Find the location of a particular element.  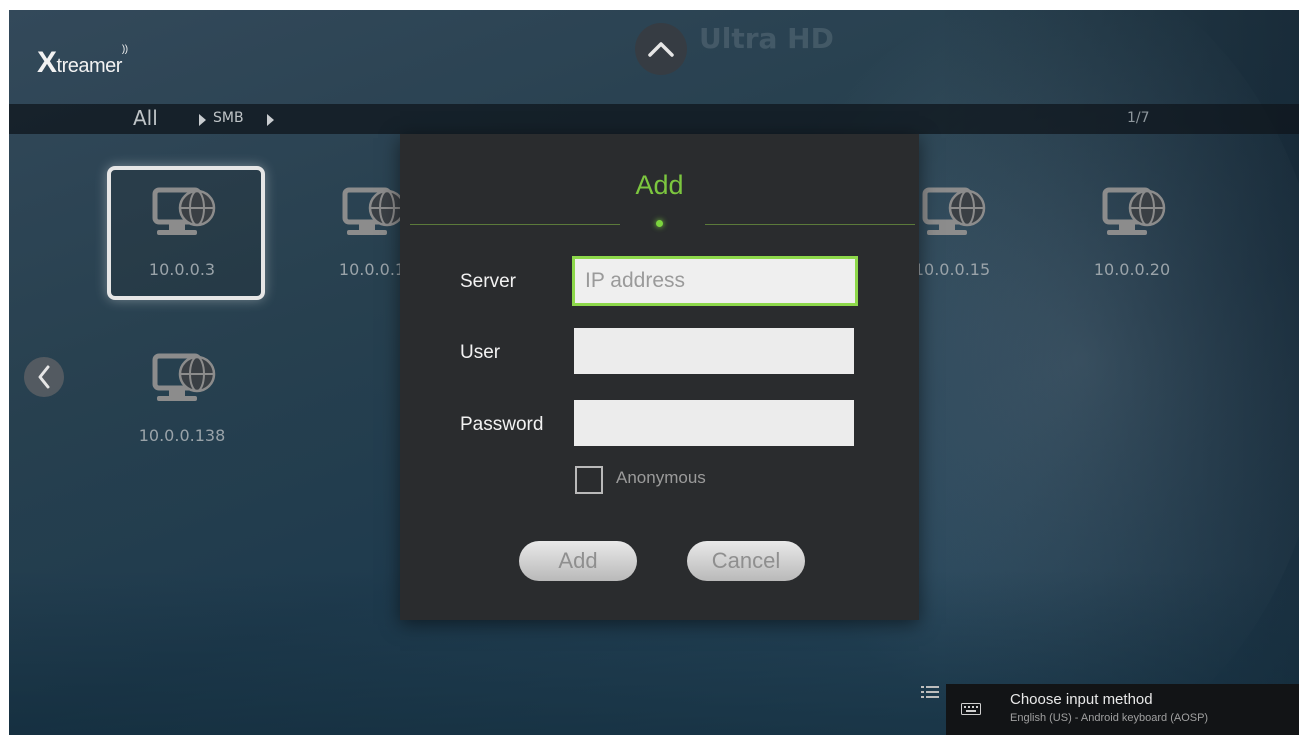

anonymous-label: Anonymous is located at coordinates (661, 477).